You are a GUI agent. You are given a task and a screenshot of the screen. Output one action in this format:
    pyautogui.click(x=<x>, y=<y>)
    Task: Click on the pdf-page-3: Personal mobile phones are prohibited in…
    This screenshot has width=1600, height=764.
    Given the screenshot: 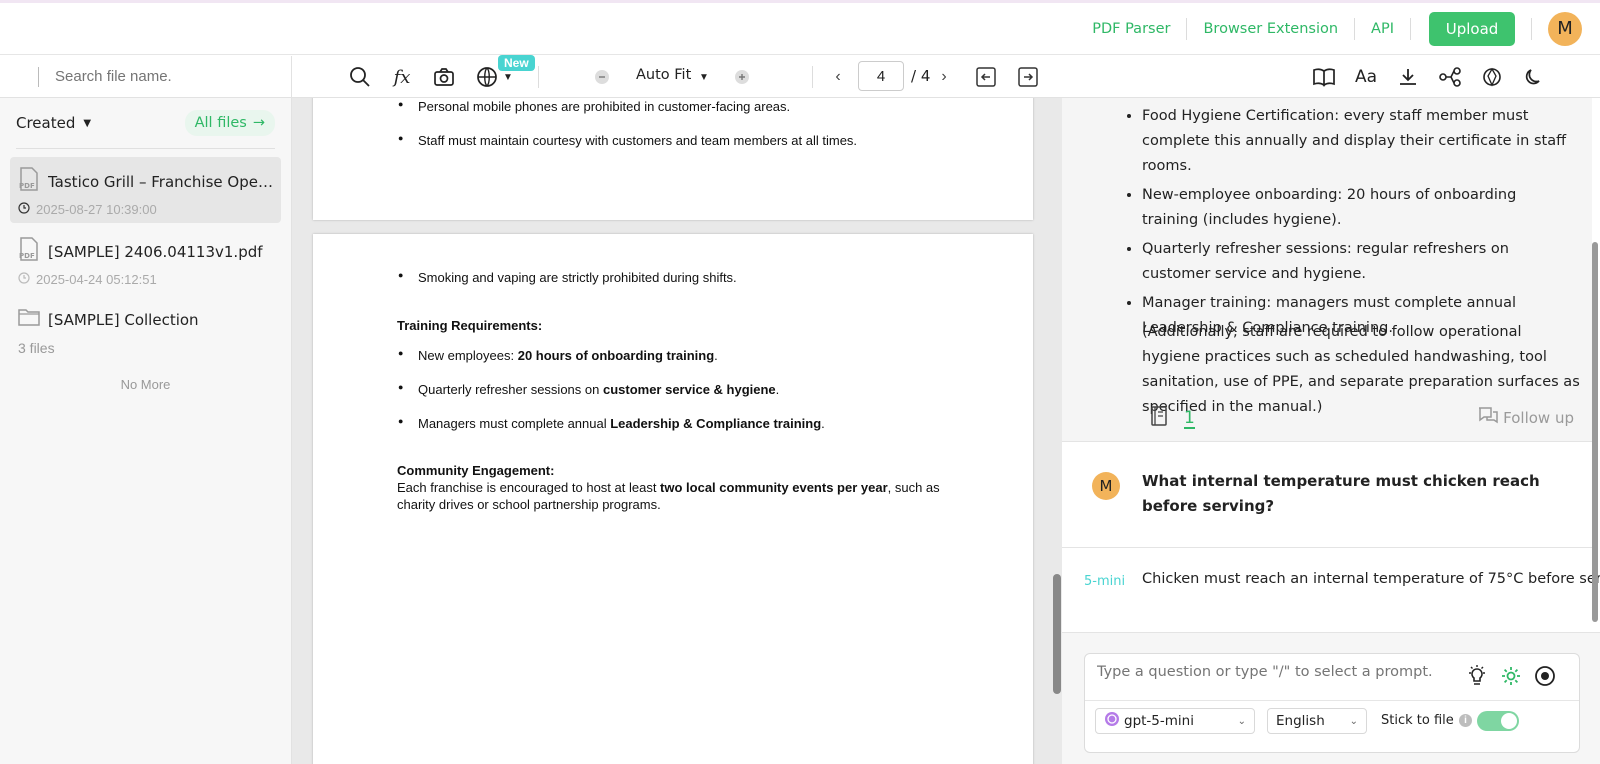 What is the action you would take?
    pyautogui.click(x=673, y=159)
    